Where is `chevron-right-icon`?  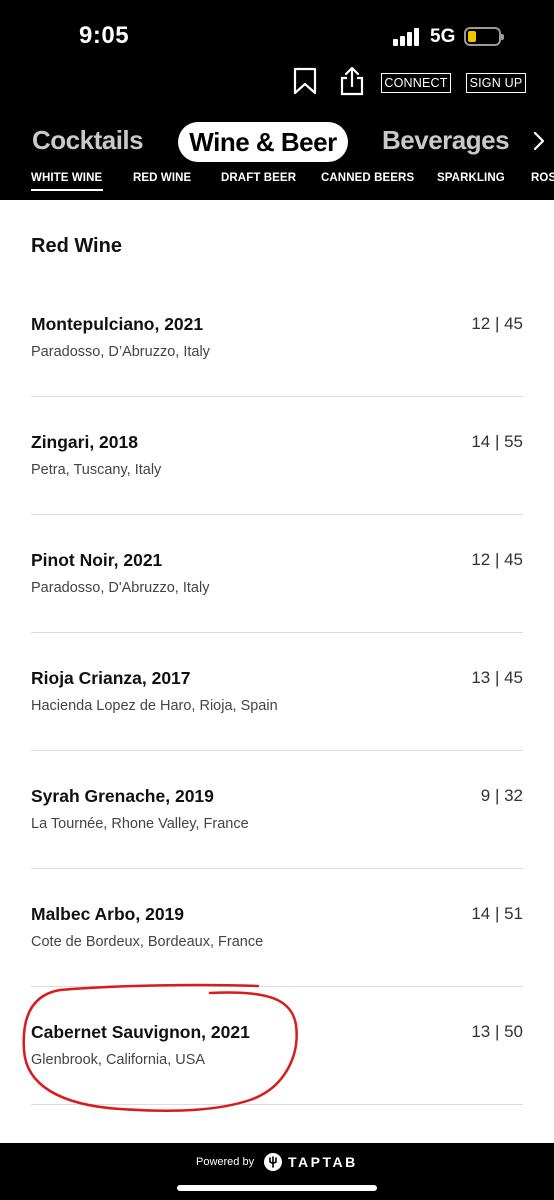 chevron-right-icon is located at coordinates (539, 141).